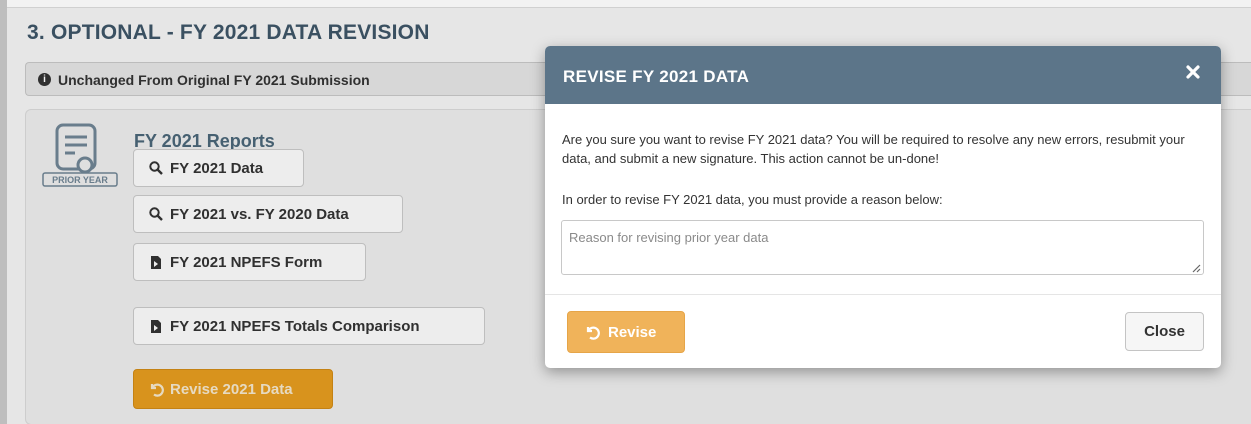 The image size is (1251, 424). What do you see at coordinates (1196, 268) in the screenshot?
I see `resize-grip-icon` at bounding box center [1196, 268].